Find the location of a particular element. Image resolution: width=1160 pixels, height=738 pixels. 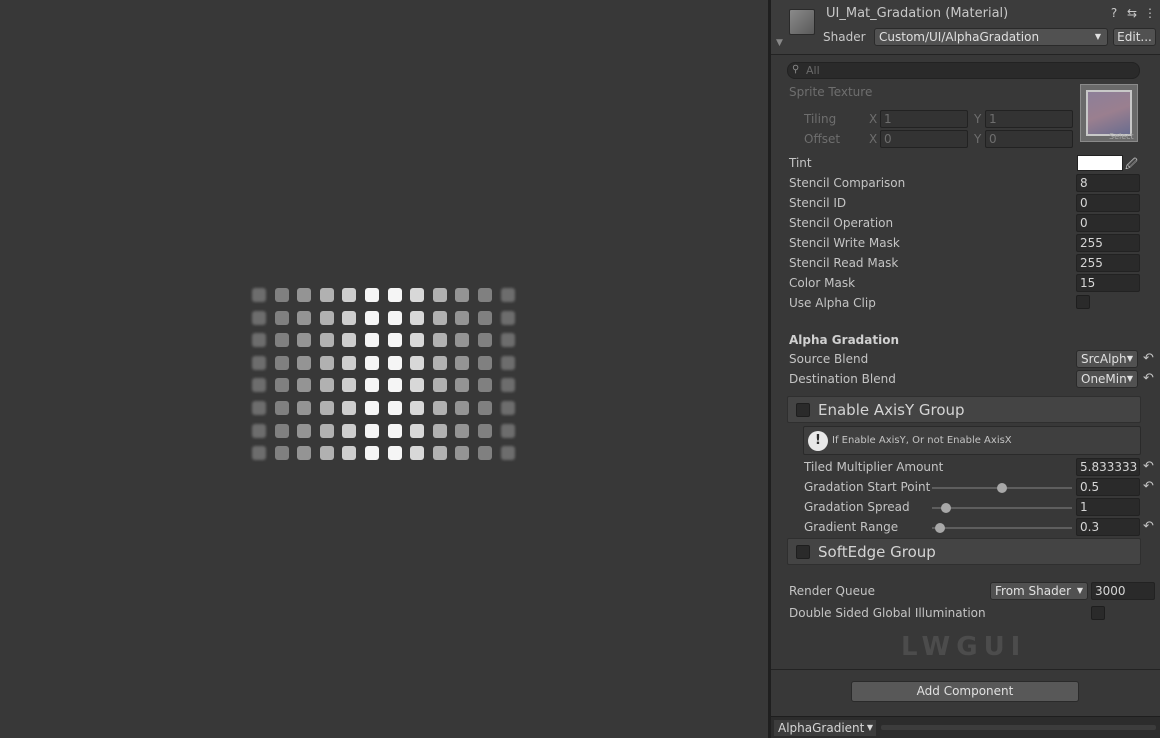

stencil-id-field: 0 is located at coordinates (1108, 203).